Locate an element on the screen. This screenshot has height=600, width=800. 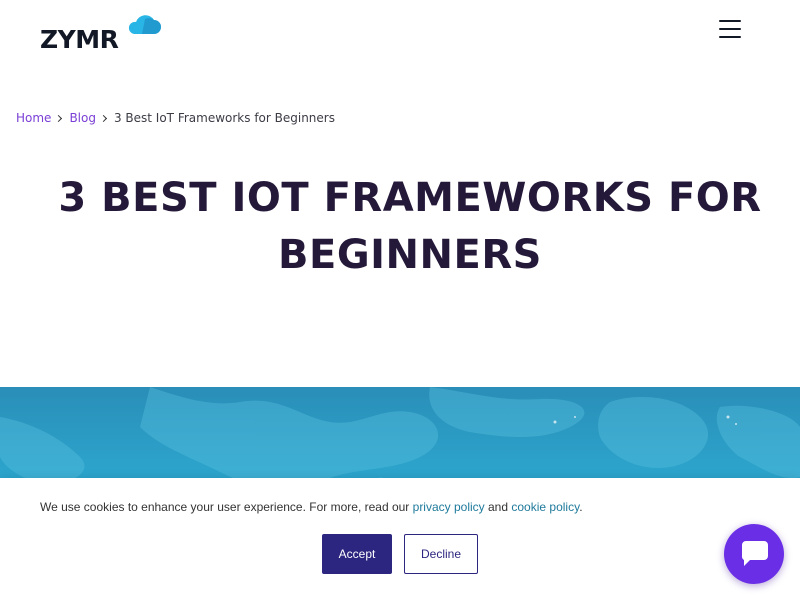
hamburger-menu-icon is located at coordinates (730, 30).